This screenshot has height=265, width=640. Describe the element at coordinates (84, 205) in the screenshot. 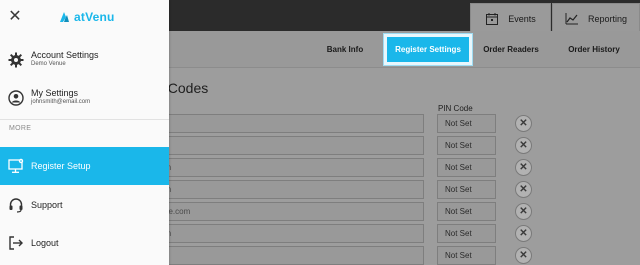

I see `menu-item-support: Support` at that location.